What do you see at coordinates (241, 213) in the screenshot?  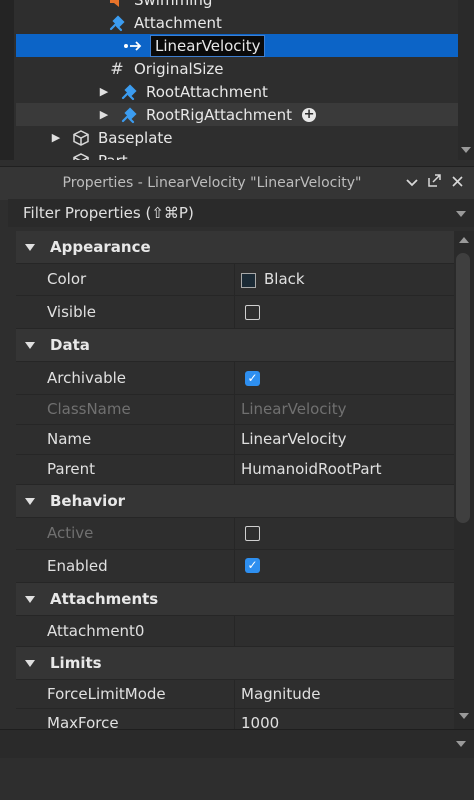 I see `filter-properties-input: Filter Properties (⇧⌘P)` at bounding box center [241, 213].